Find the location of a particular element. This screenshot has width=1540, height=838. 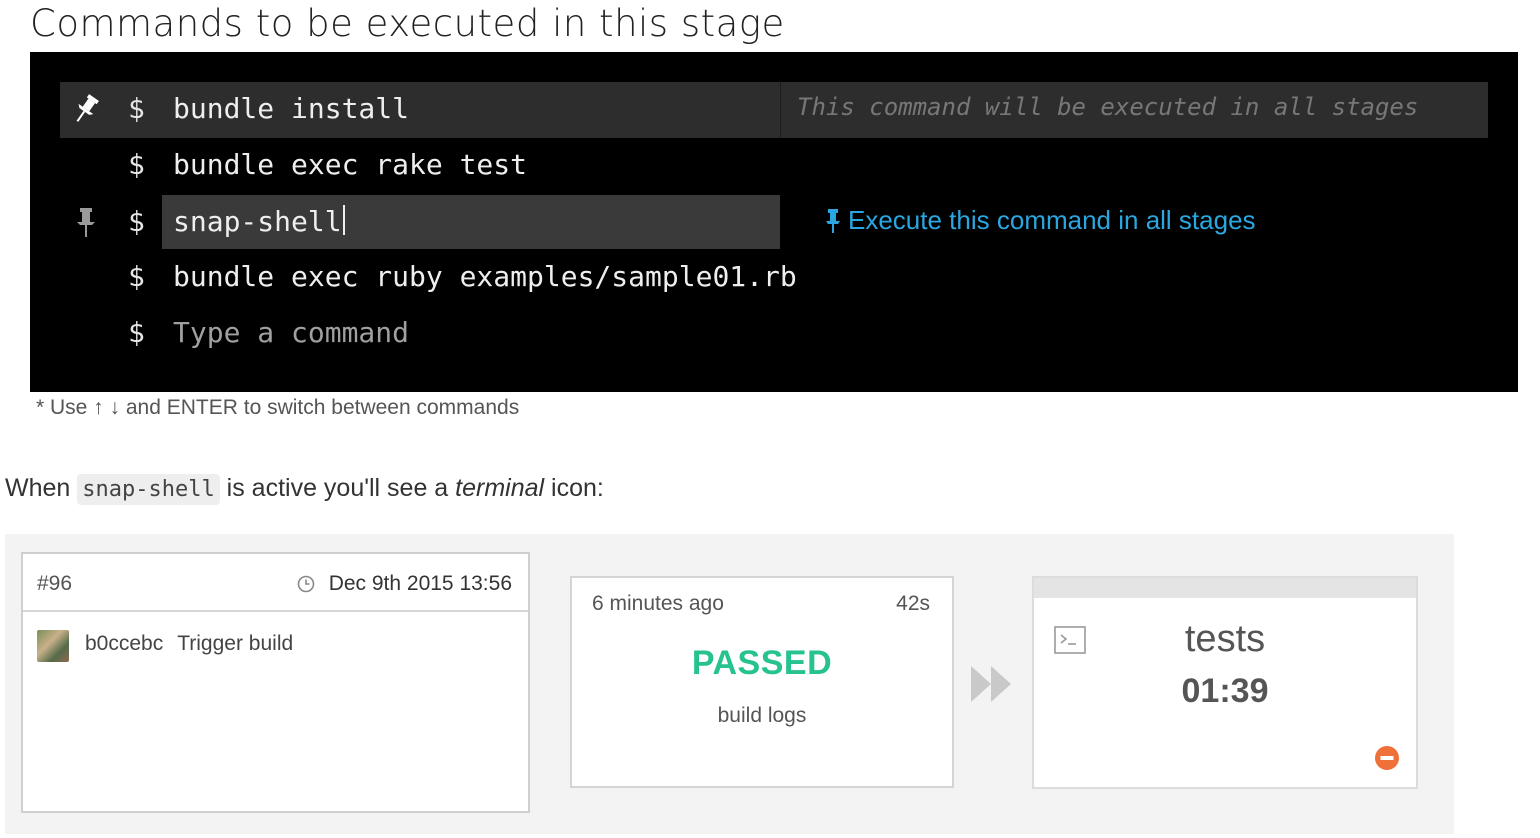

paragraph-text: is active you'll see a is located at coordinates (337, 488).